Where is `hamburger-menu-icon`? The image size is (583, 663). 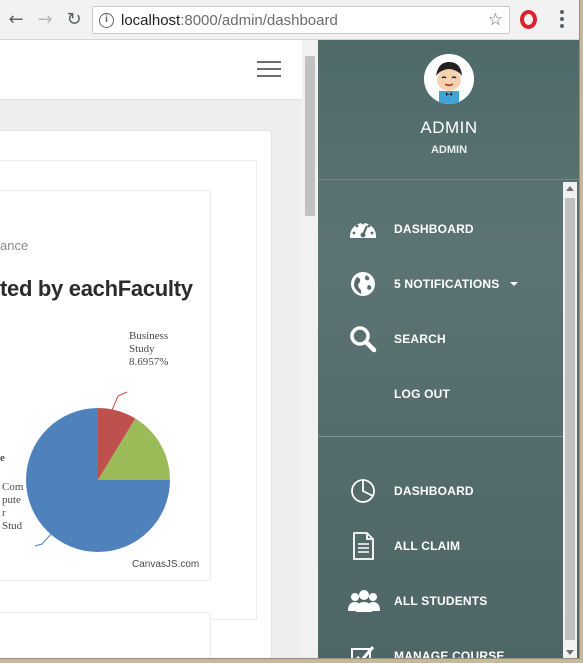 hamburger-menu-icon is located at coordinates (269, 70).